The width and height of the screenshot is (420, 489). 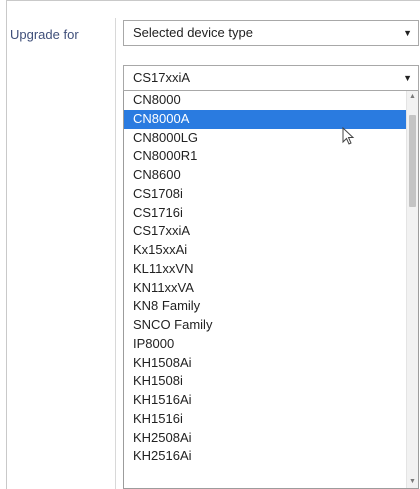 What do you see at coordinates (44, 34) in the screenshot?
I see `upgrade-for-label: Upgrade for` at bounding box center [44, 34].